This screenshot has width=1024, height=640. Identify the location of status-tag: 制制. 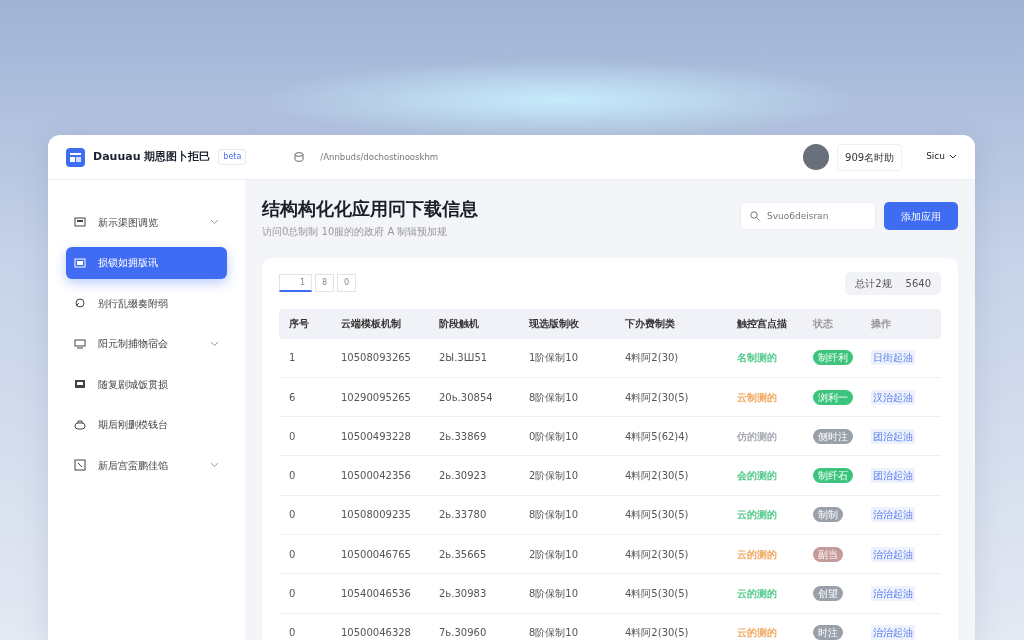
(828, 515).